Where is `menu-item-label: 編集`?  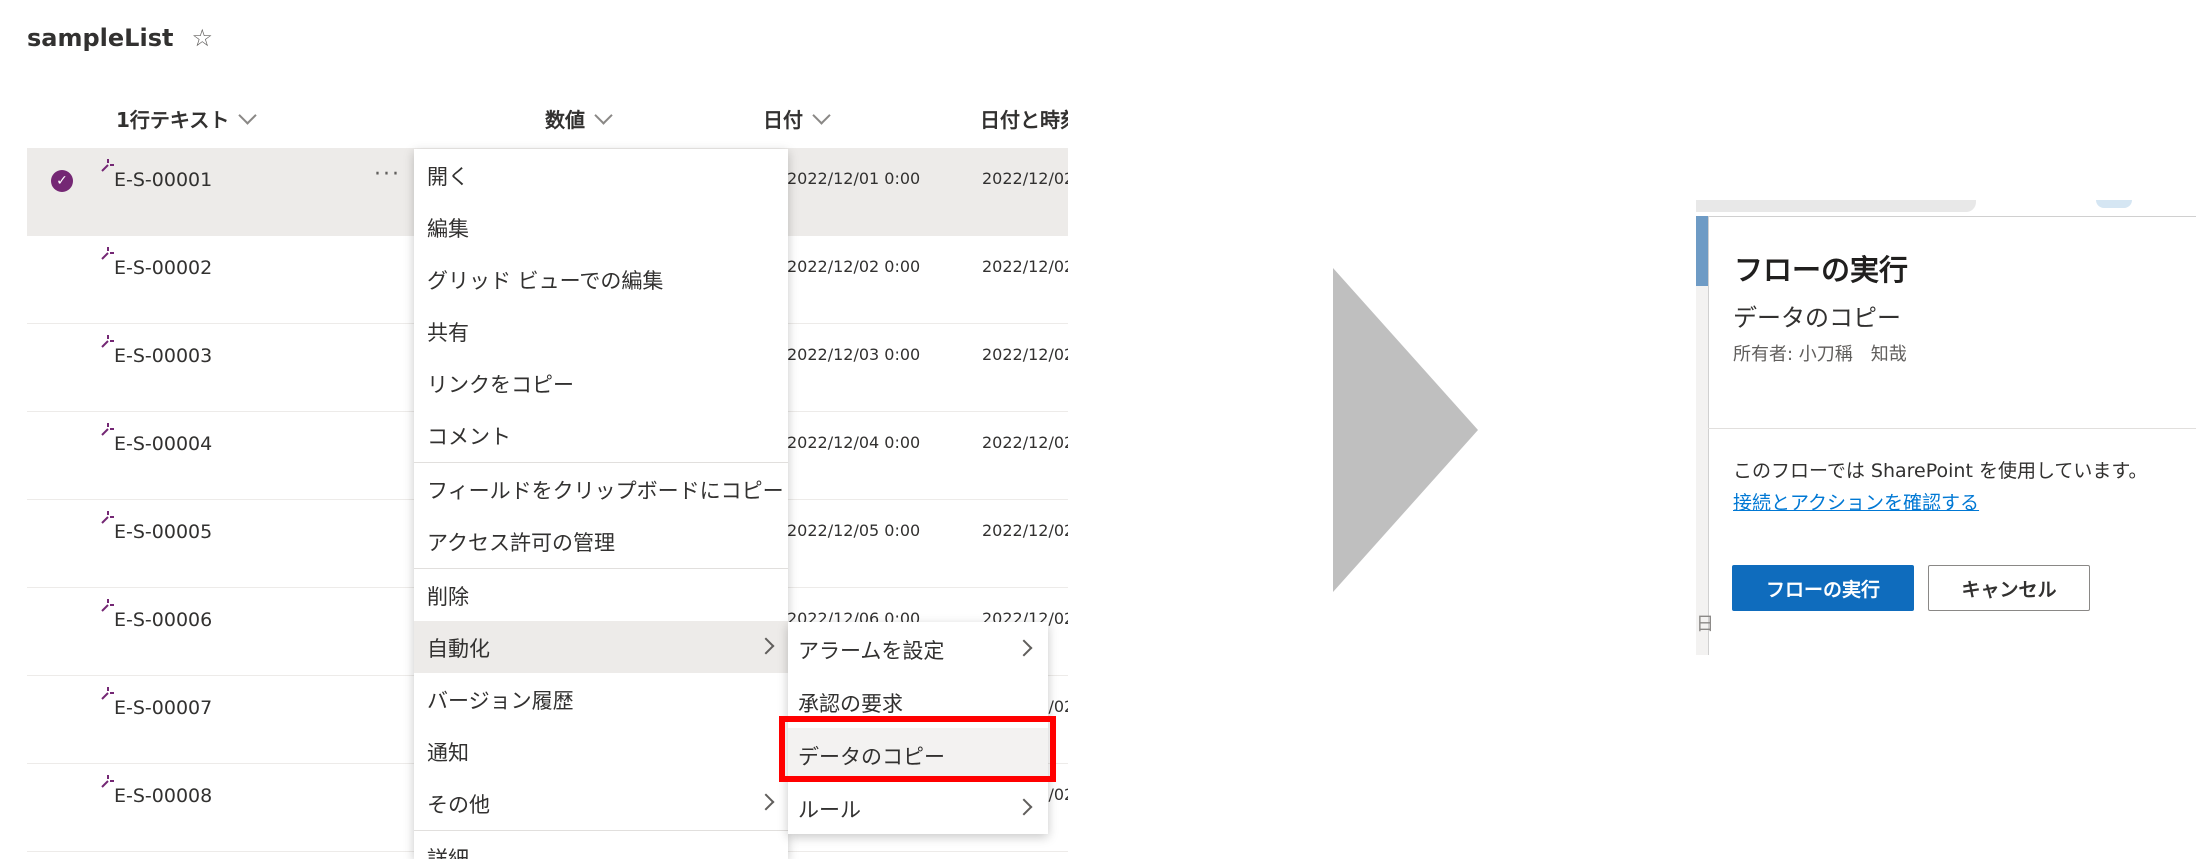 menu-item-label: 編集 is located at coordinates (448, 229).